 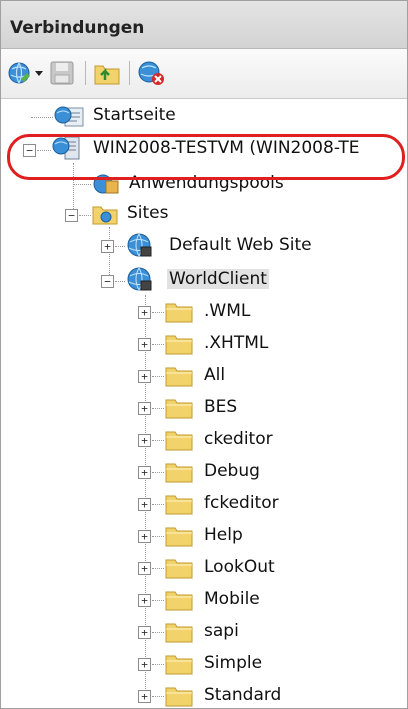 I want to click on panel-header: Verbindungen, so click(x=204, y=25).